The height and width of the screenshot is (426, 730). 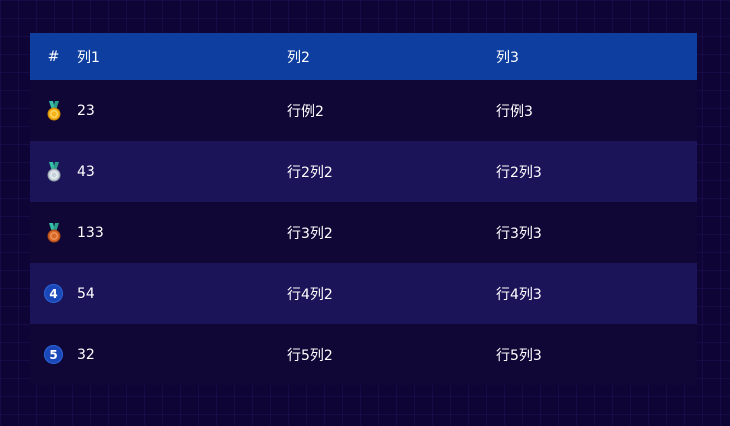 I want to click on cell-col3: 行2列3, so click(x=519, y=172).